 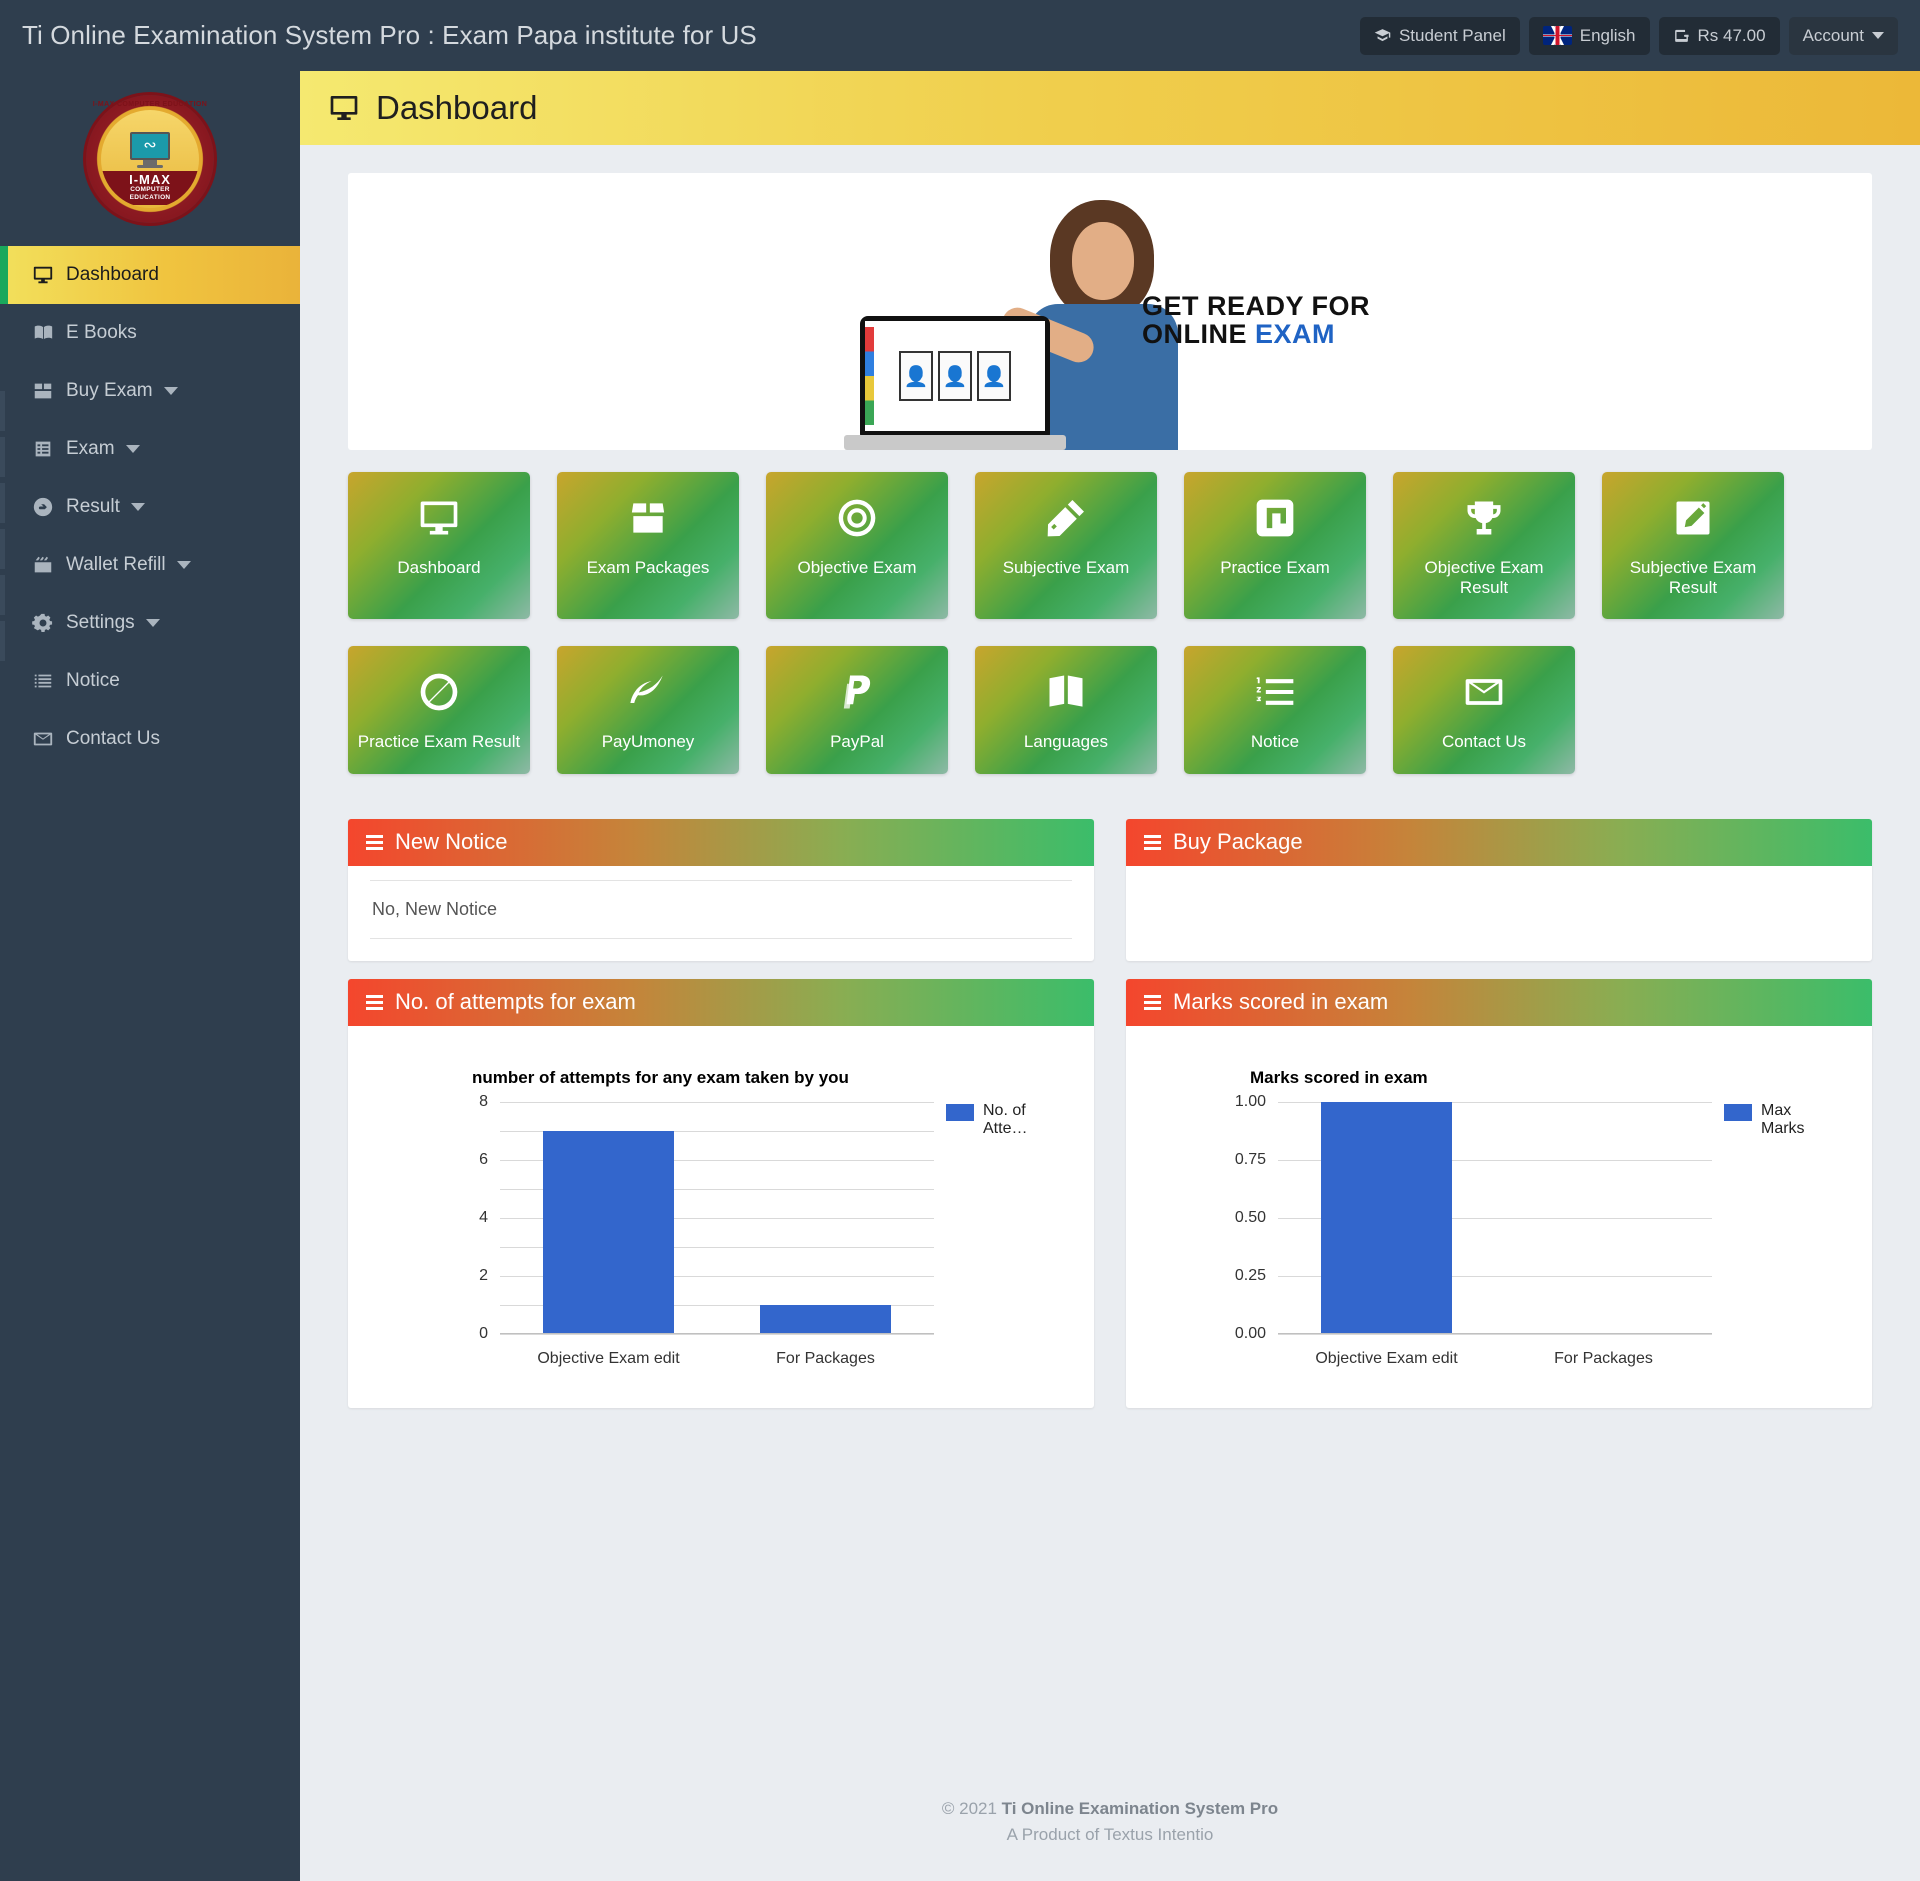 What do you see at coordinates (439, 742) in the screenshot?
I see `tile-label: Practice Exam Result` at bounding box center [439, 742].